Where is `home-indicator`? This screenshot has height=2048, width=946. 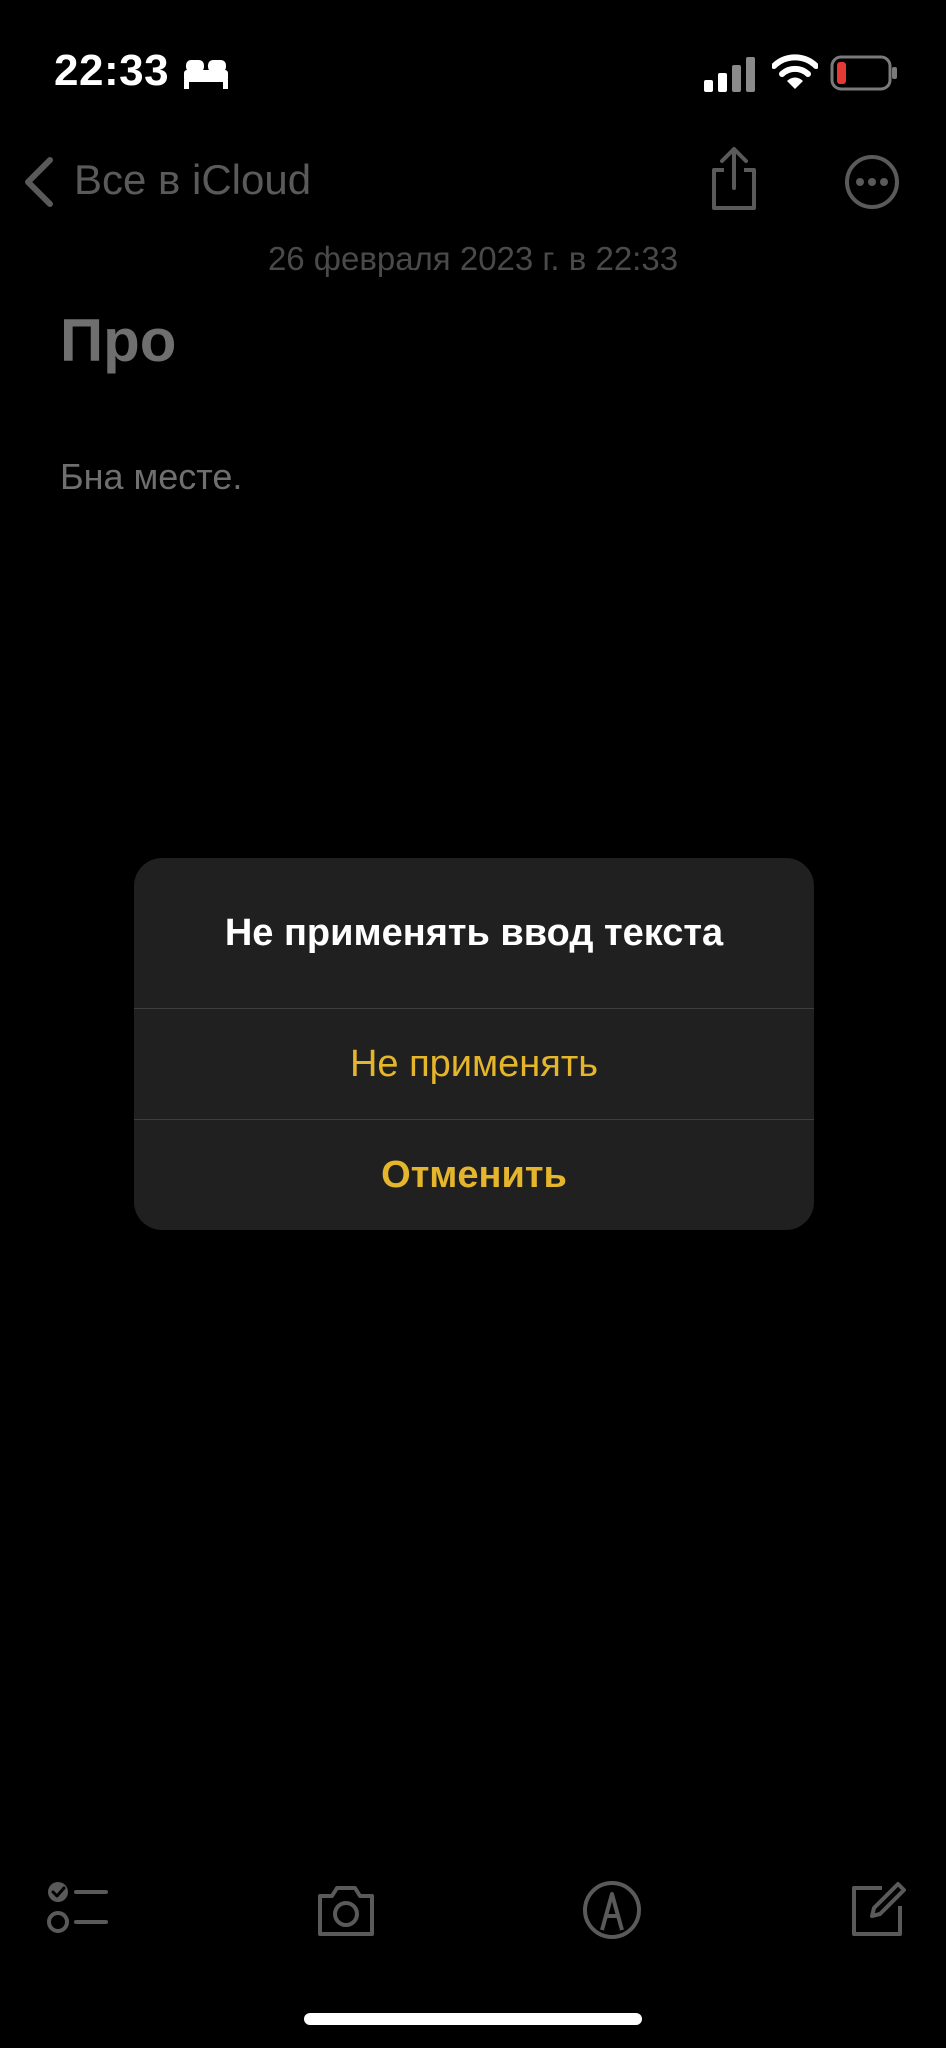
home-indicator is located at coordinates (473, 2019).